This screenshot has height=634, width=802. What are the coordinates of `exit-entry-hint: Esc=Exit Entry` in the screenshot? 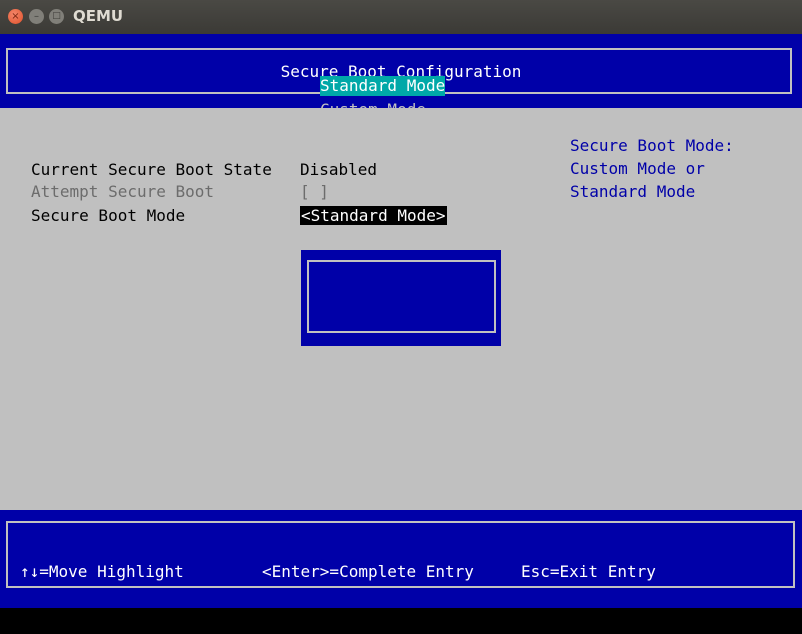 It's located at (588, 571).